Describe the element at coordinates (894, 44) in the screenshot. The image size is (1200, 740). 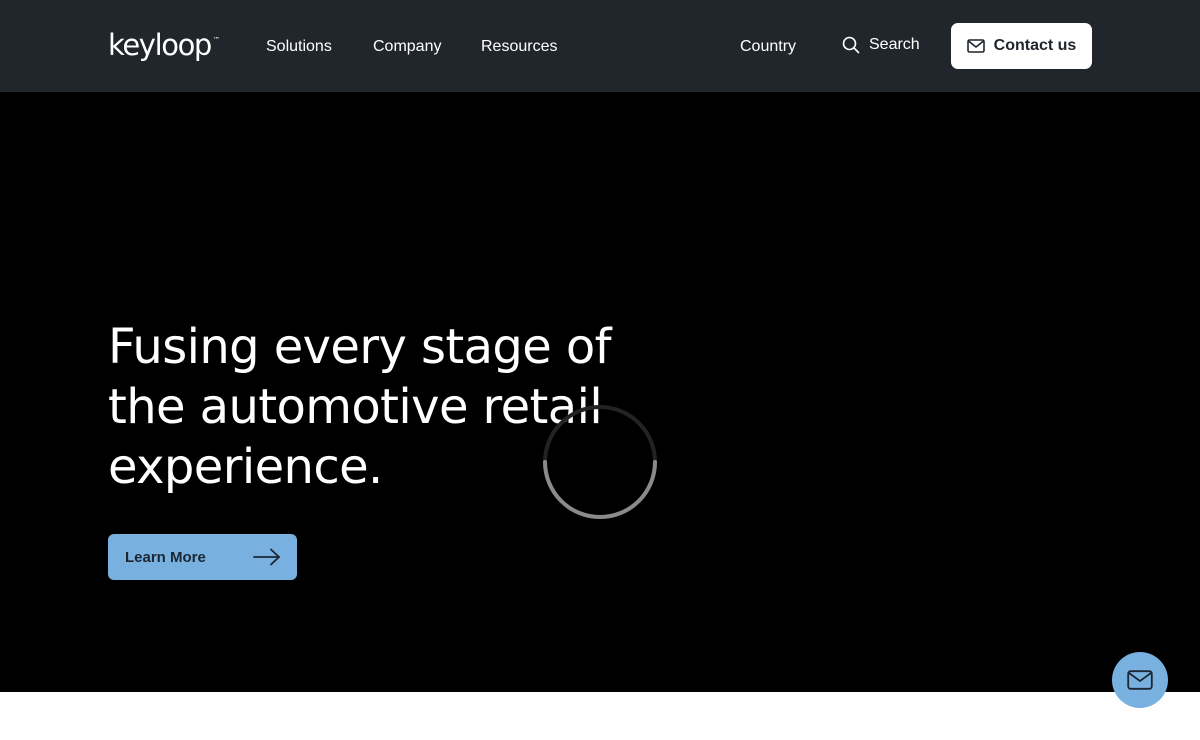
I see `search-label: Search` at that location.